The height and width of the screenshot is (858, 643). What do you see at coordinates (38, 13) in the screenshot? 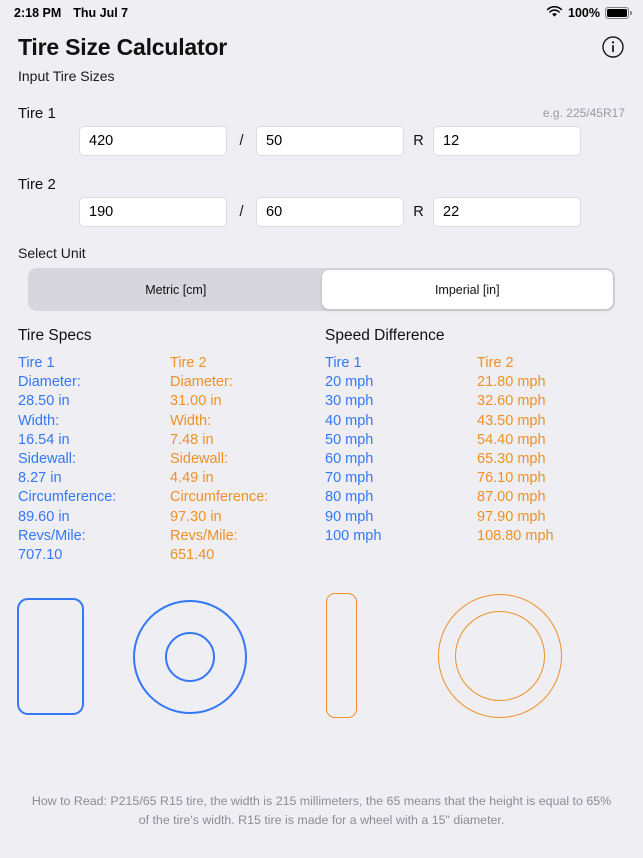
I see `status-time: 2:18 PM` at bounding box center [38, 13].